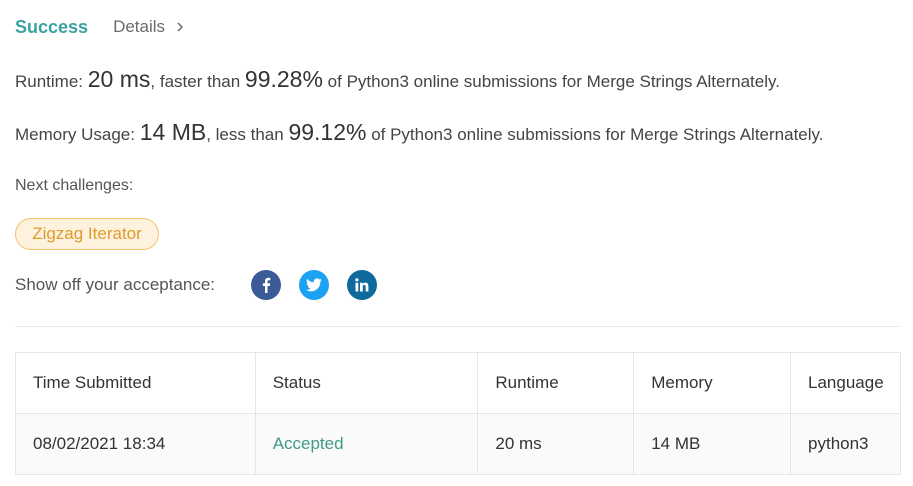 Image resolution: width=913 pixels, height=486 pixels. What do you see at coordinates (366, 444) in the screenshot?
I see `cell-status-link: Accepted` at bounding box center [366, 444].